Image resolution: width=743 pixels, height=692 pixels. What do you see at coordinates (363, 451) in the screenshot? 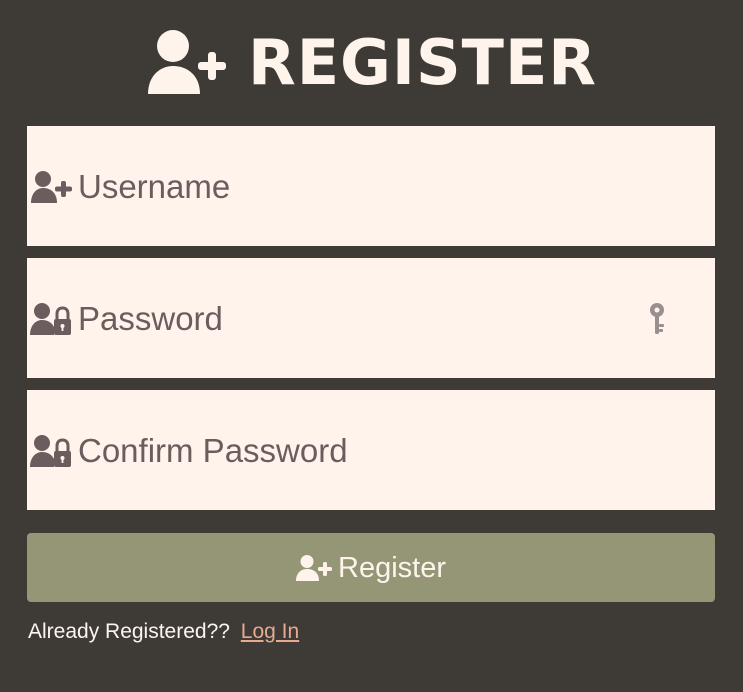
I see `confirm-password-input` at bounding box center [363, 451].